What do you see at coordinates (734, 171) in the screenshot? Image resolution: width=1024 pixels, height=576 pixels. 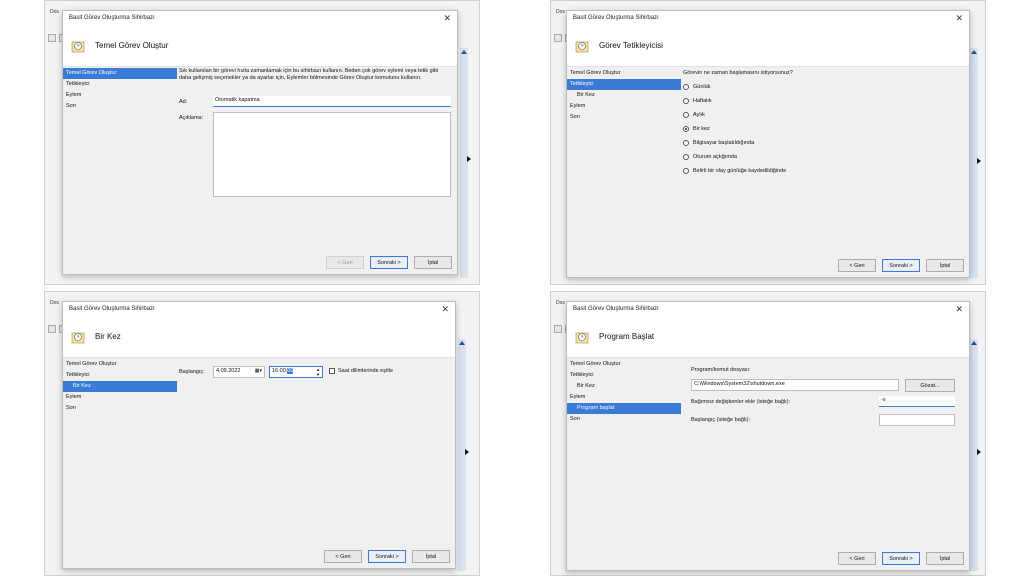 I see `radio-belirli-olay: Belirli bir olay günlüğe kaydedildiğinde` at bounding box center [734, 171].